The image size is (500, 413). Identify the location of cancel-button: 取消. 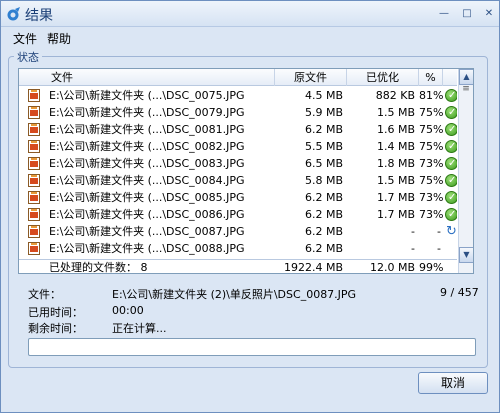
(453, 383).